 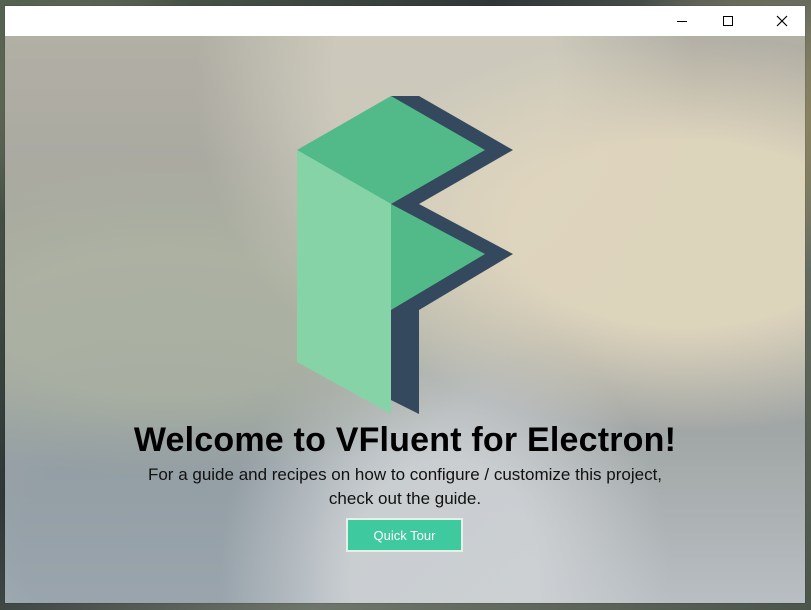 I want to click on maximize-button, so click(x=728, y=21).